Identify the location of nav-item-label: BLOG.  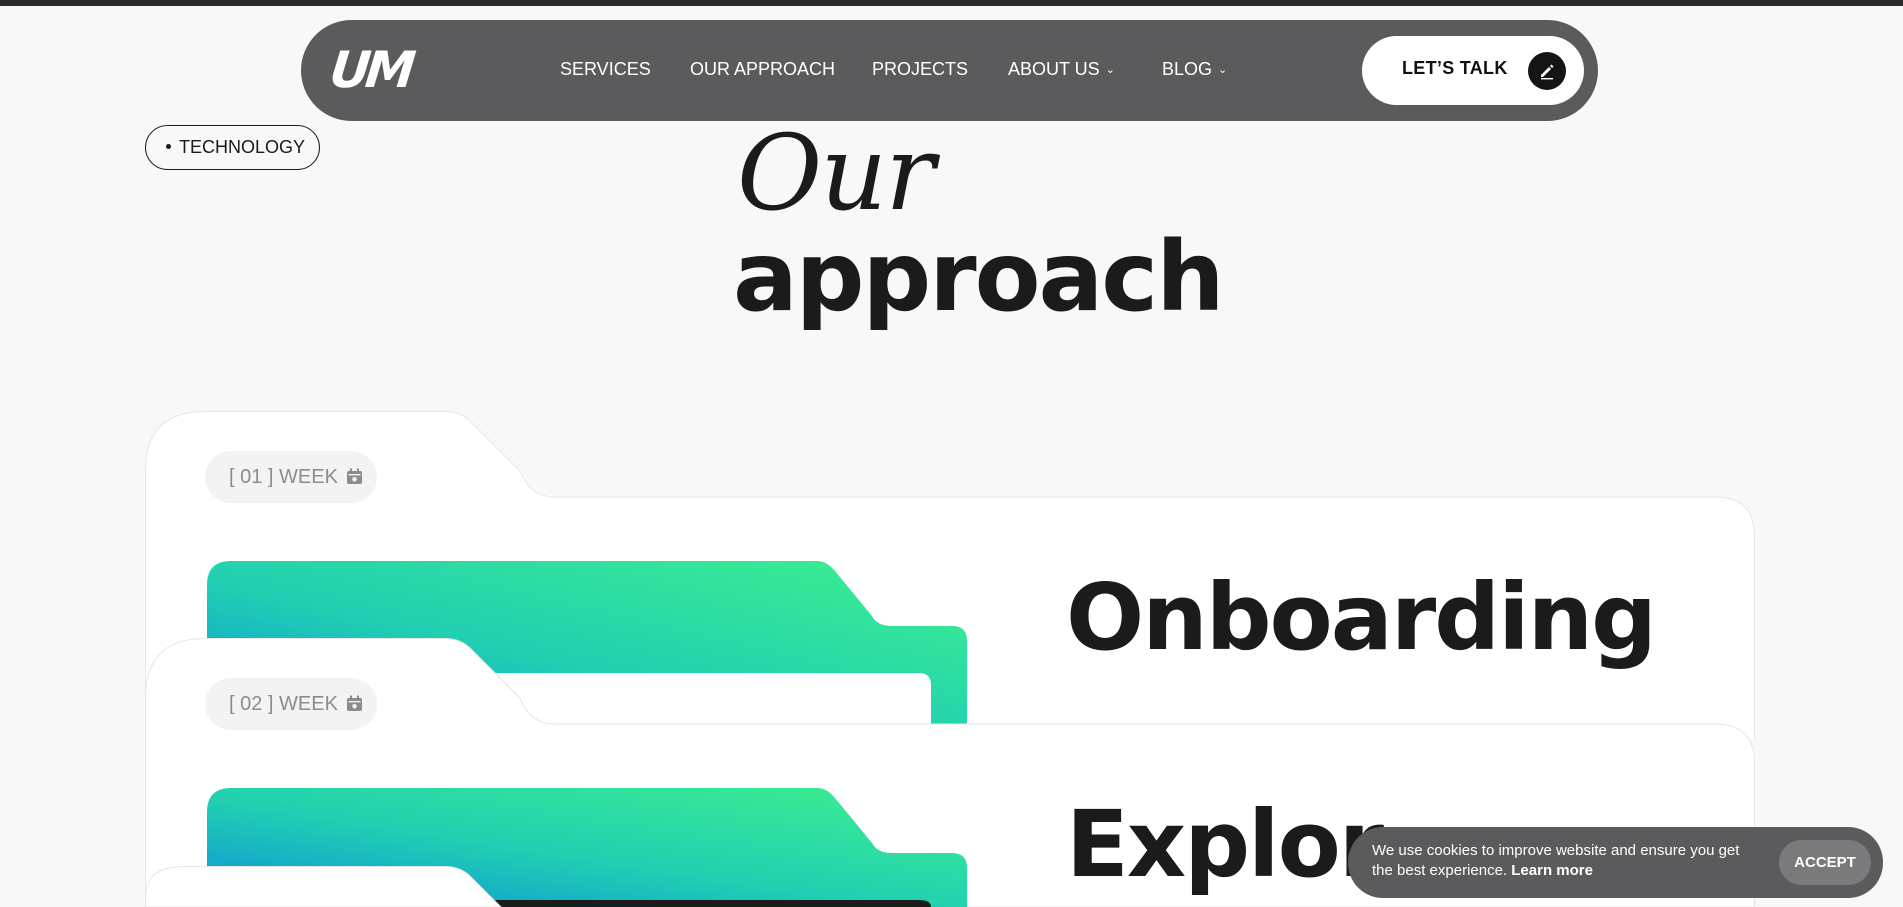
(1187, 69).